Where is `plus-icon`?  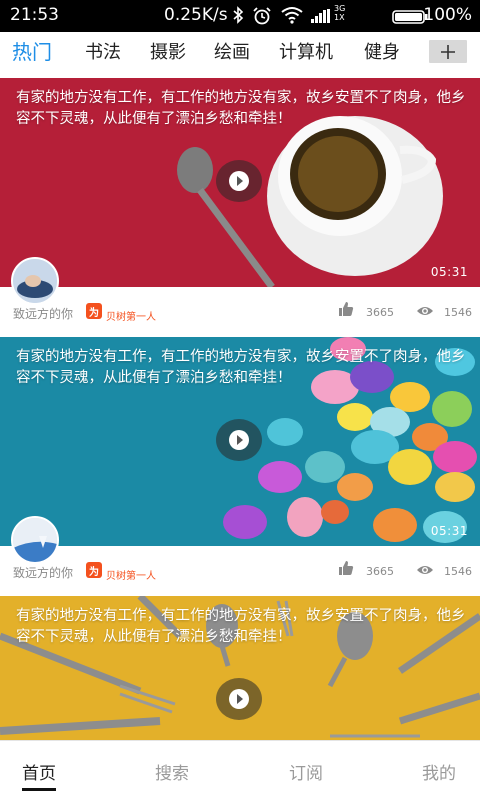 plus-icon is located at coordinates (448, 51).